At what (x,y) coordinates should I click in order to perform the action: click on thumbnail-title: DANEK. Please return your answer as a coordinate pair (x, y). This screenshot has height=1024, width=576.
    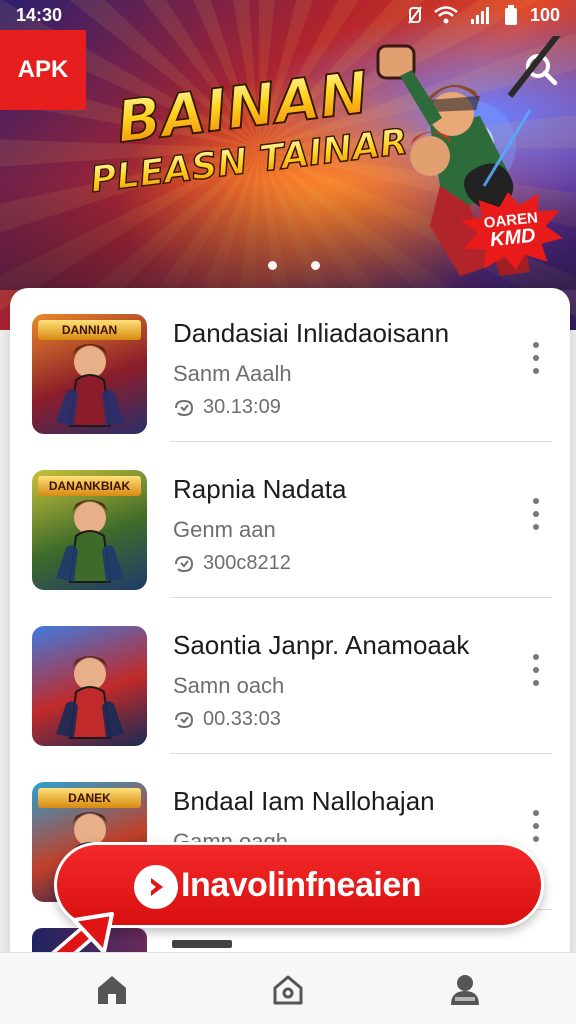
    Looking at the image, I should click on (89, 798).